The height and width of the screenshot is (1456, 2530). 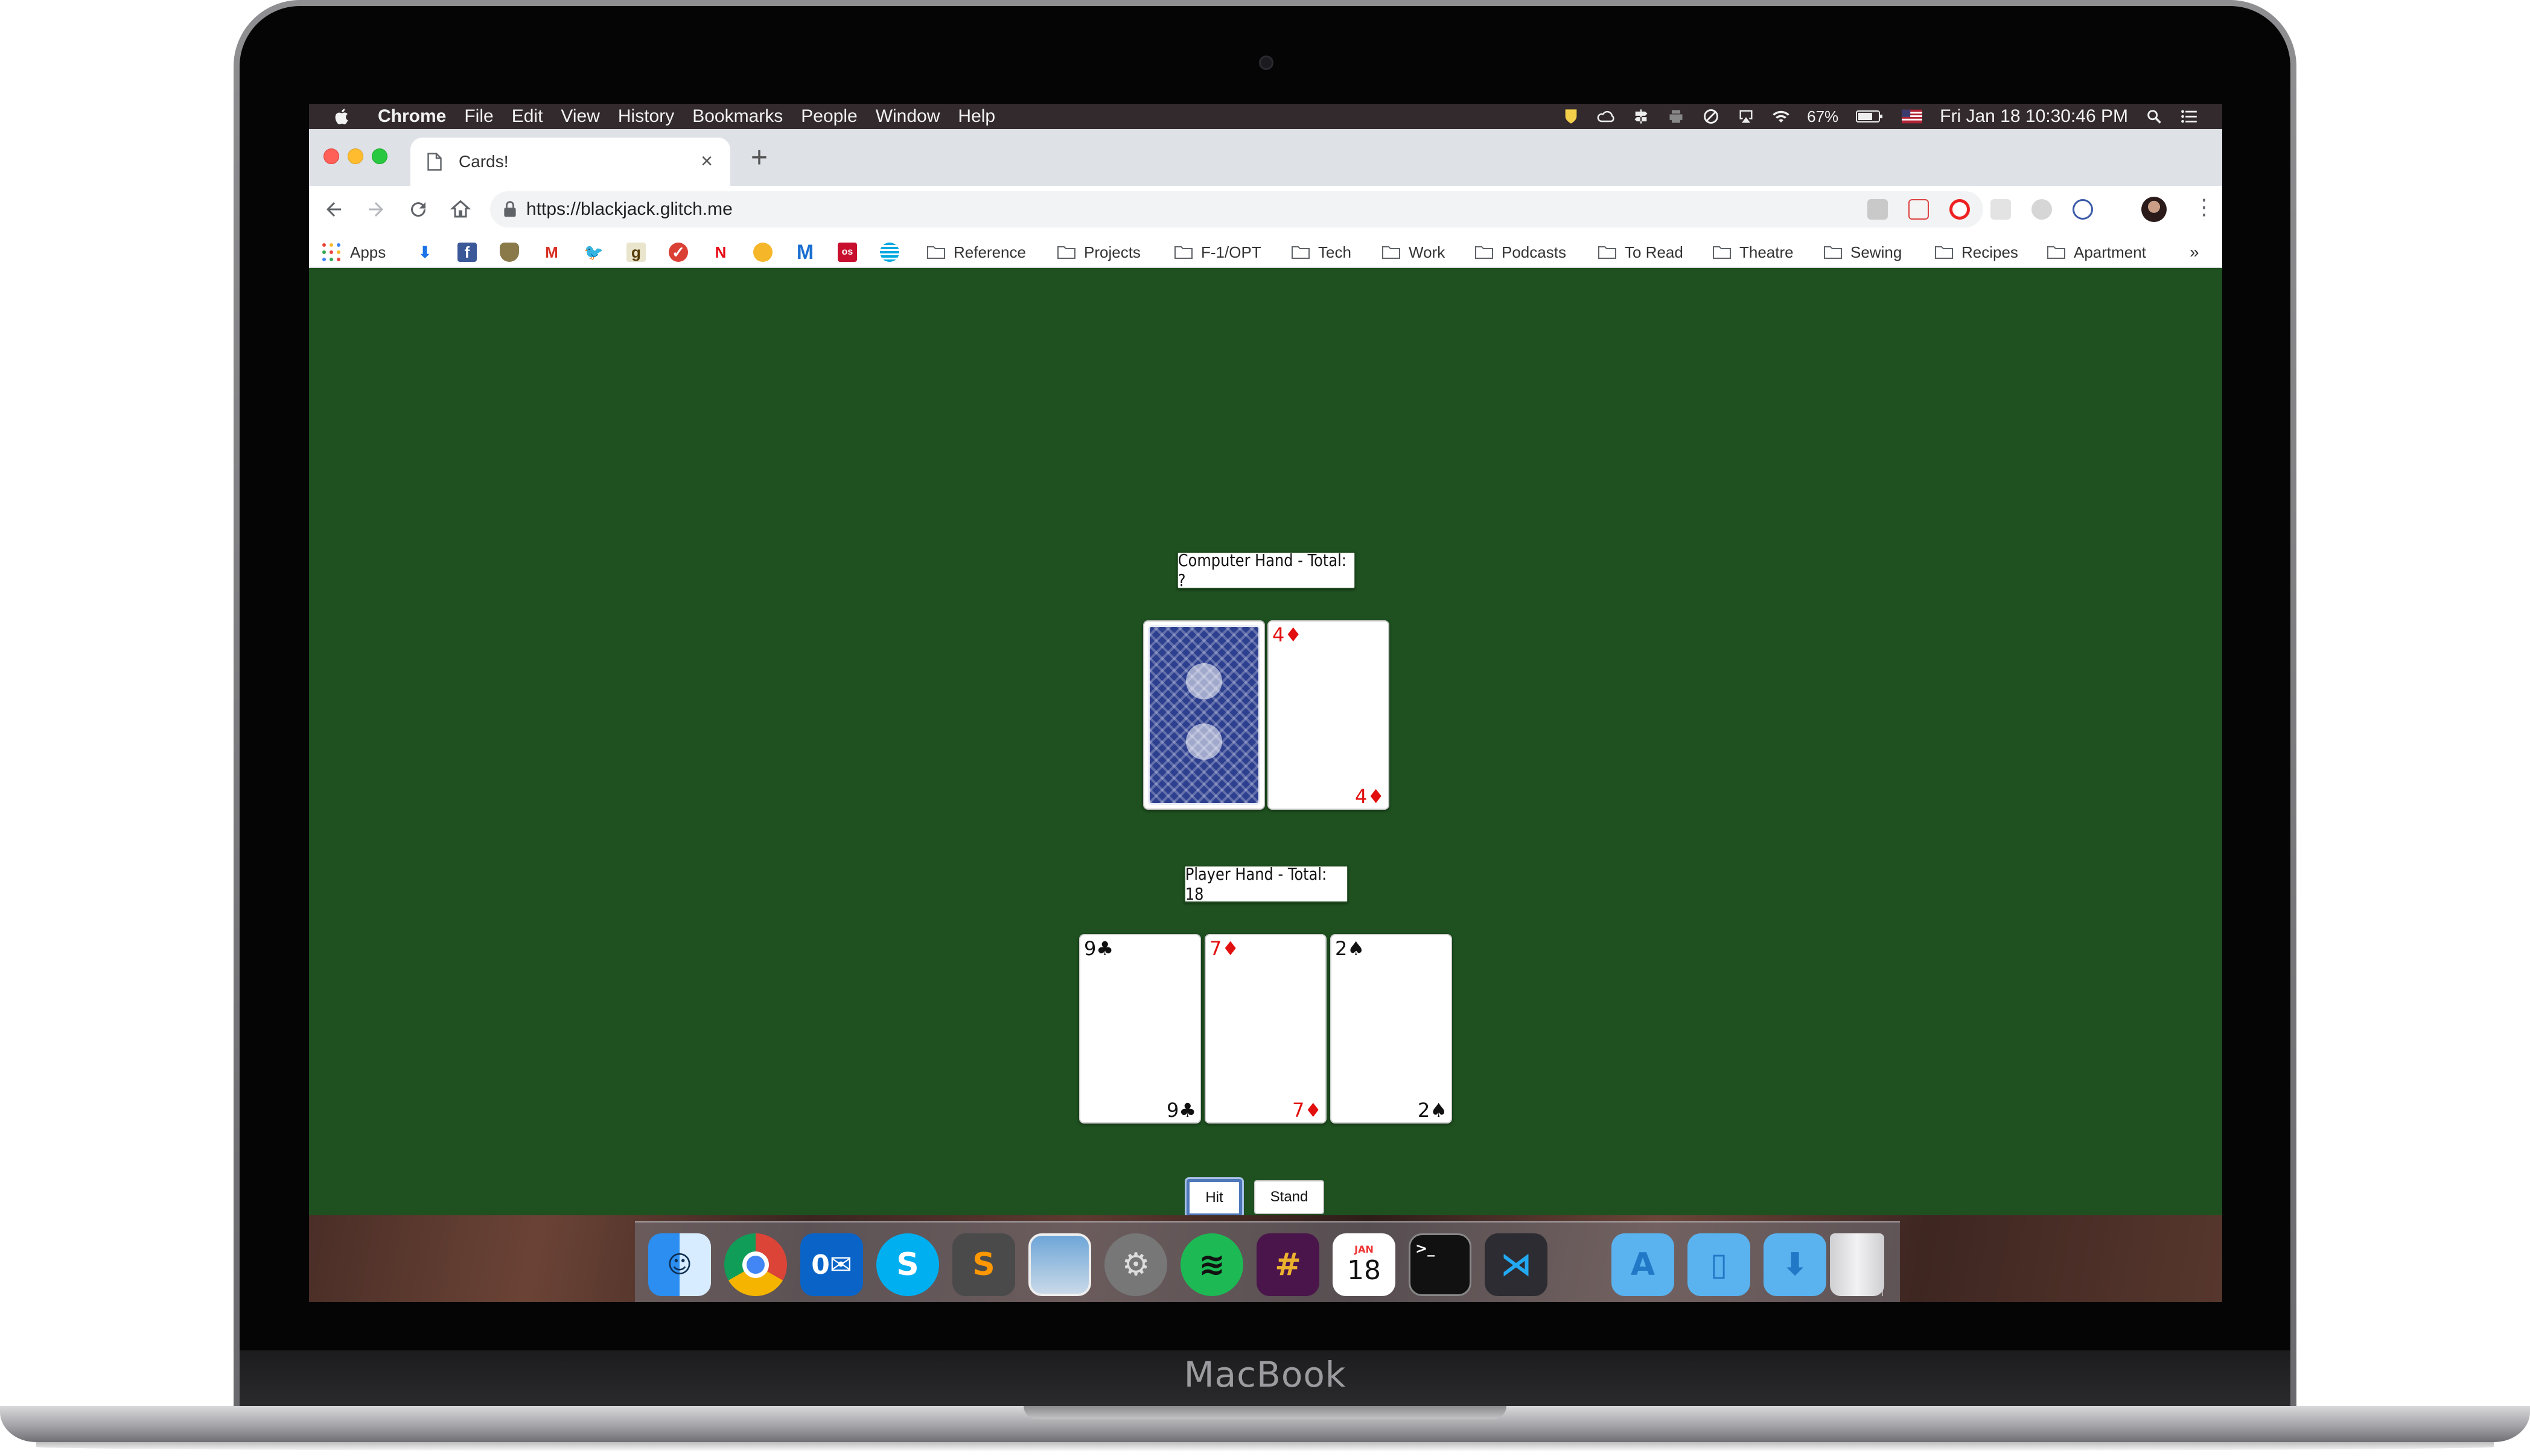 I want to click on signpost-icon, so click(x=1641, y=116).